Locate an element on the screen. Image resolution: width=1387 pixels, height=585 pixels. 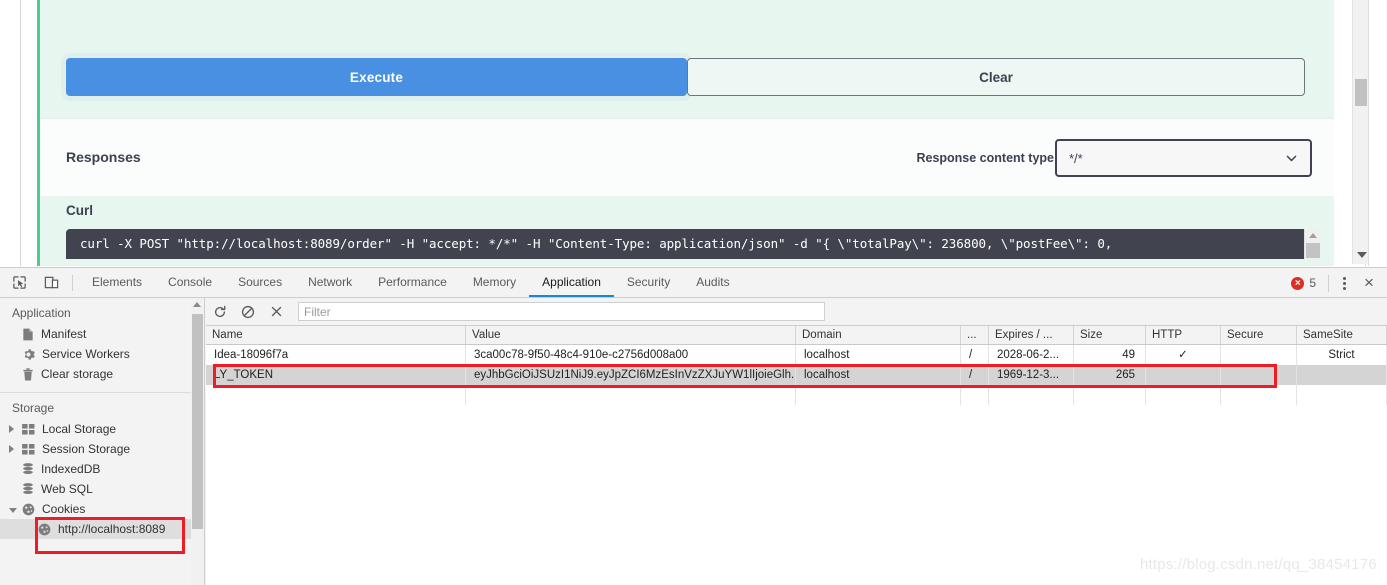
sidebar-item-label: Clear storage is located at coordinates (77, 374).